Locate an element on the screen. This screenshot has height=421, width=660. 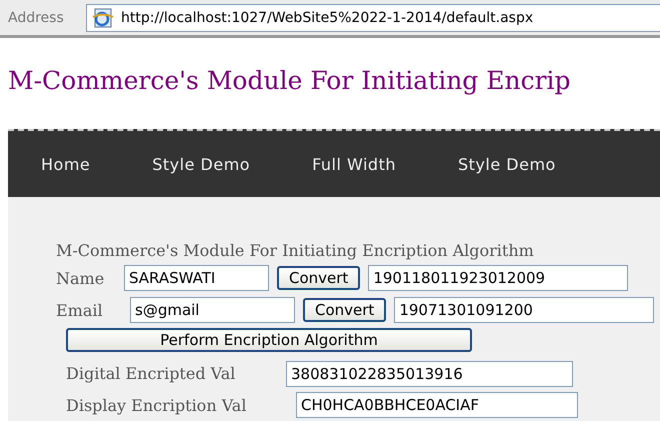
field-label: Display Encription Val is located at coordinates (157, 405).